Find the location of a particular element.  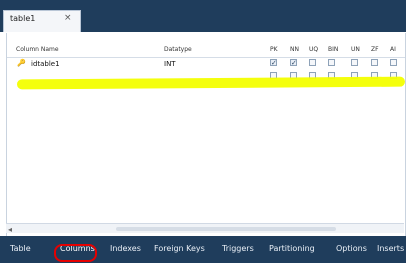

bin-checkbox is located at coordinates (331, 62).